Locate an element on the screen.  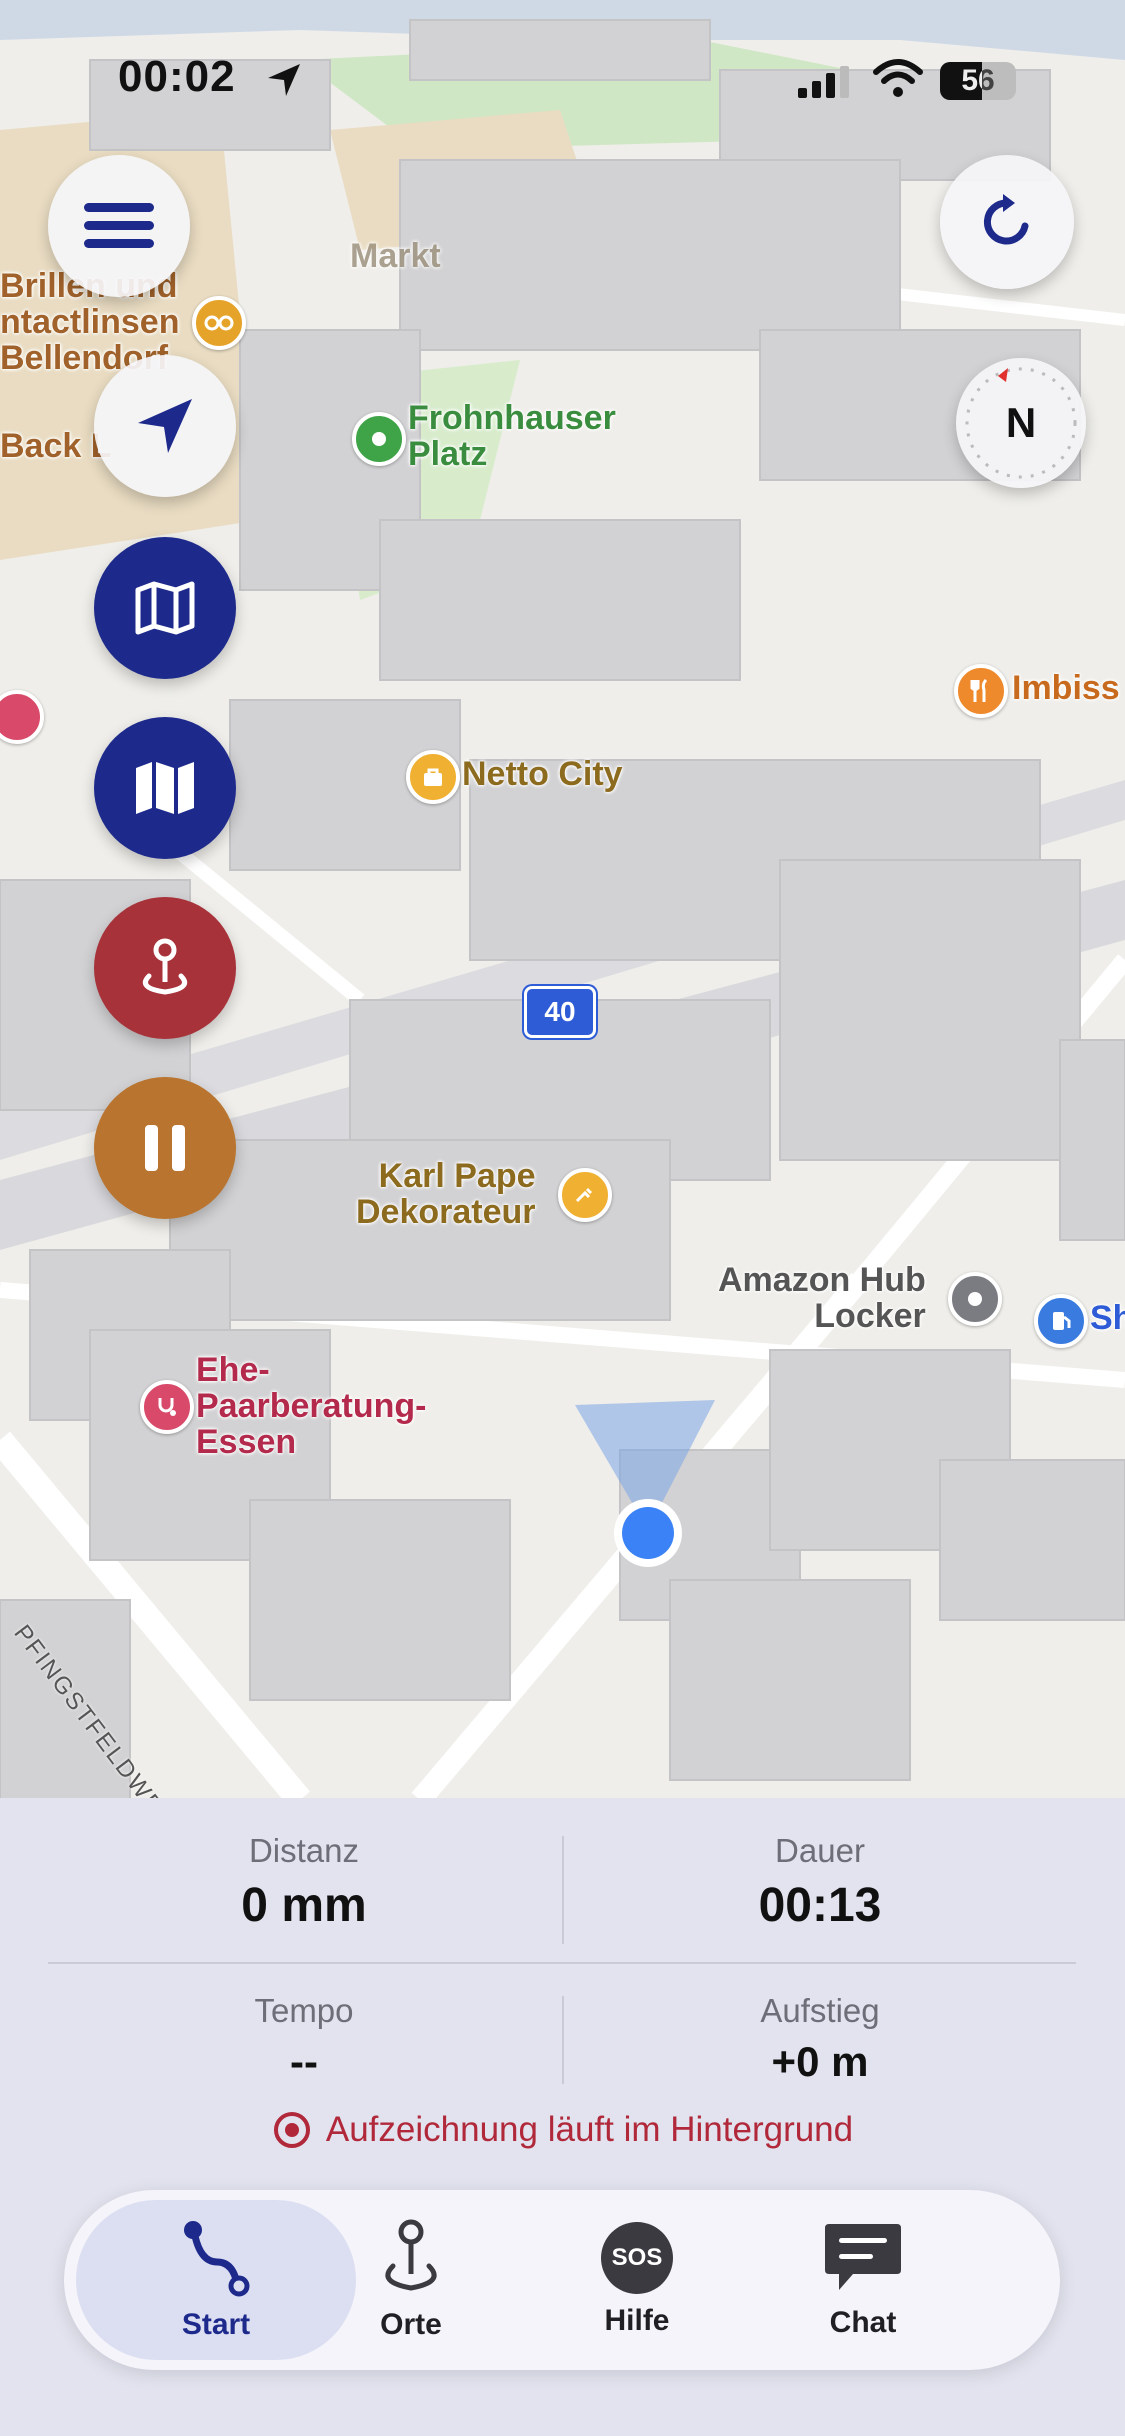
medical-poi-icon is located at coordinates (167, 1407).